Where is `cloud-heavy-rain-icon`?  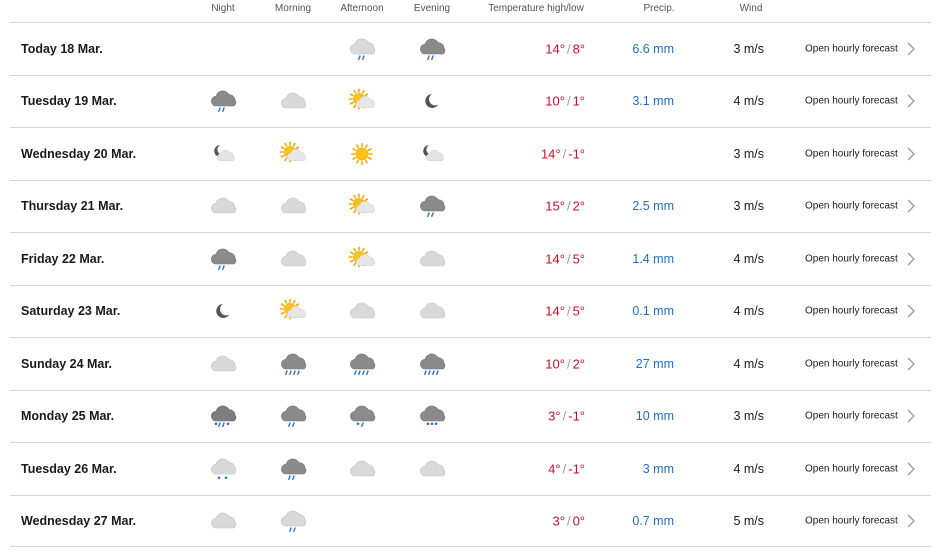 cloud-heavy-rain-icon is located at coordinates (363, 364).